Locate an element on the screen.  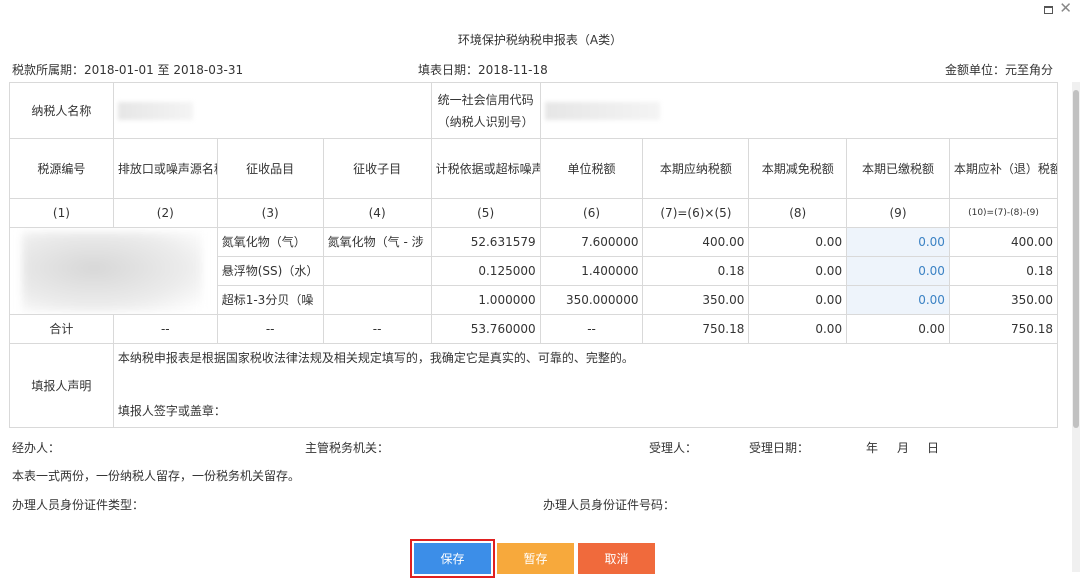
header-paid: 本期已缴税额 is located at coordinates (898, 168).